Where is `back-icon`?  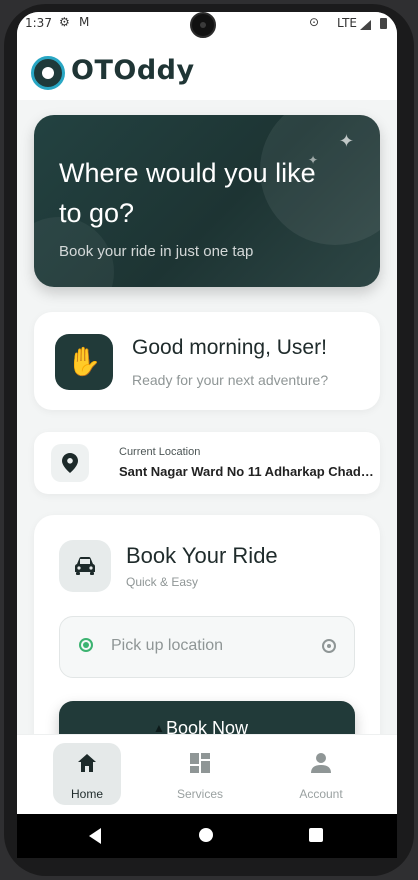
back-icon is located at coordinates (95, 836).